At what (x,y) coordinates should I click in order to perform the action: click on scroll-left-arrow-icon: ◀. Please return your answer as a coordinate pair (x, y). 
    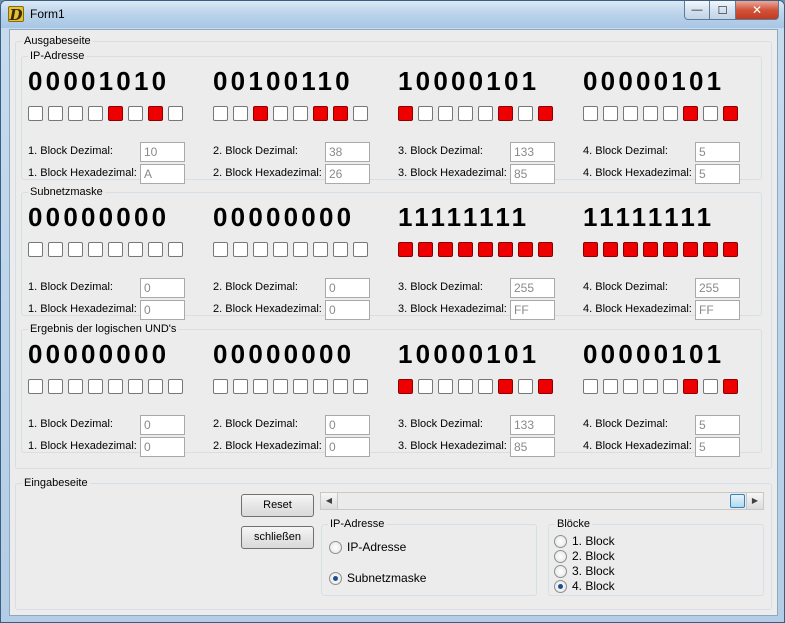
    Looking at the image, I should click on (329, 501).